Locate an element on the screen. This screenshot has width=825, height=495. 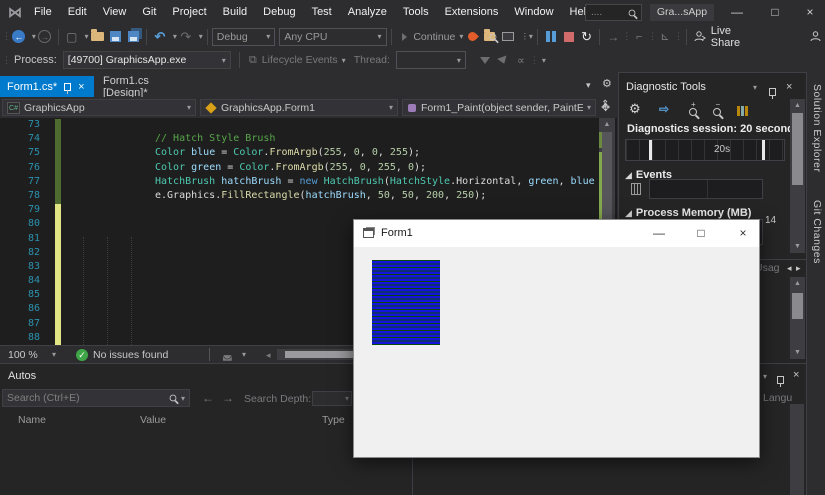
callstack-scrollbar is located at coordinates (797, 449).